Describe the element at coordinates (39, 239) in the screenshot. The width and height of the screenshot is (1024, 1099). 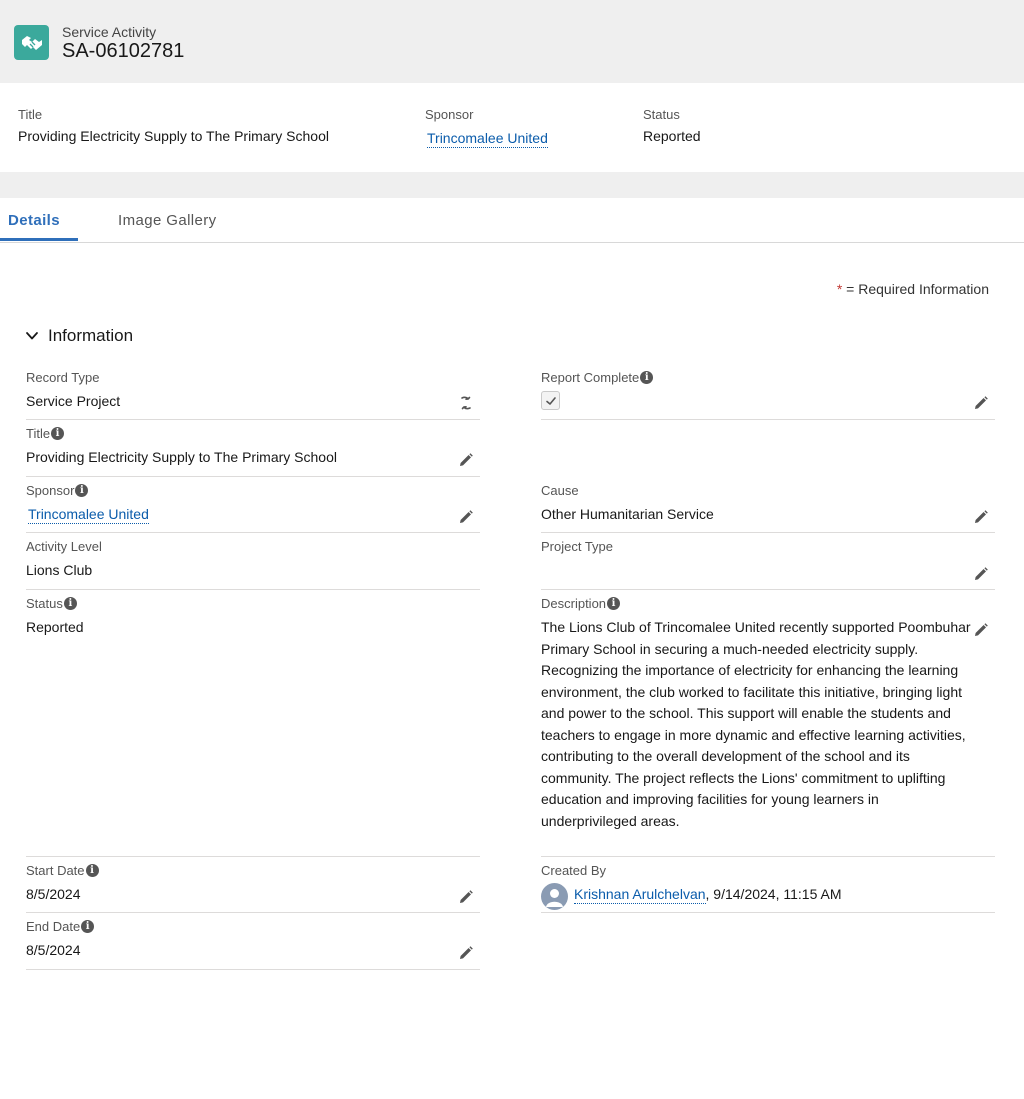
I see `active-tab-indicator` at that location.